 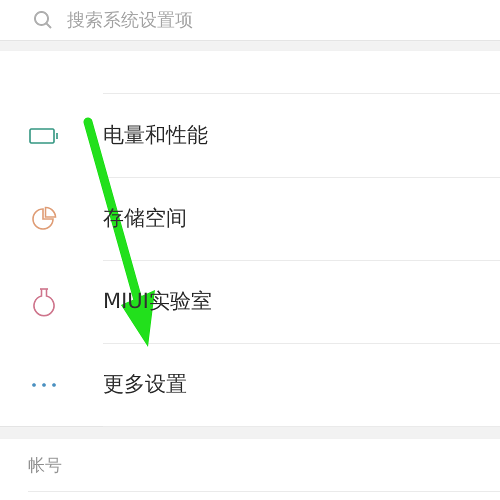 What do you see at coordinates (43, 219) in the screenshot?
I see `pie-chart-icon` at bounding box center [43, 219].